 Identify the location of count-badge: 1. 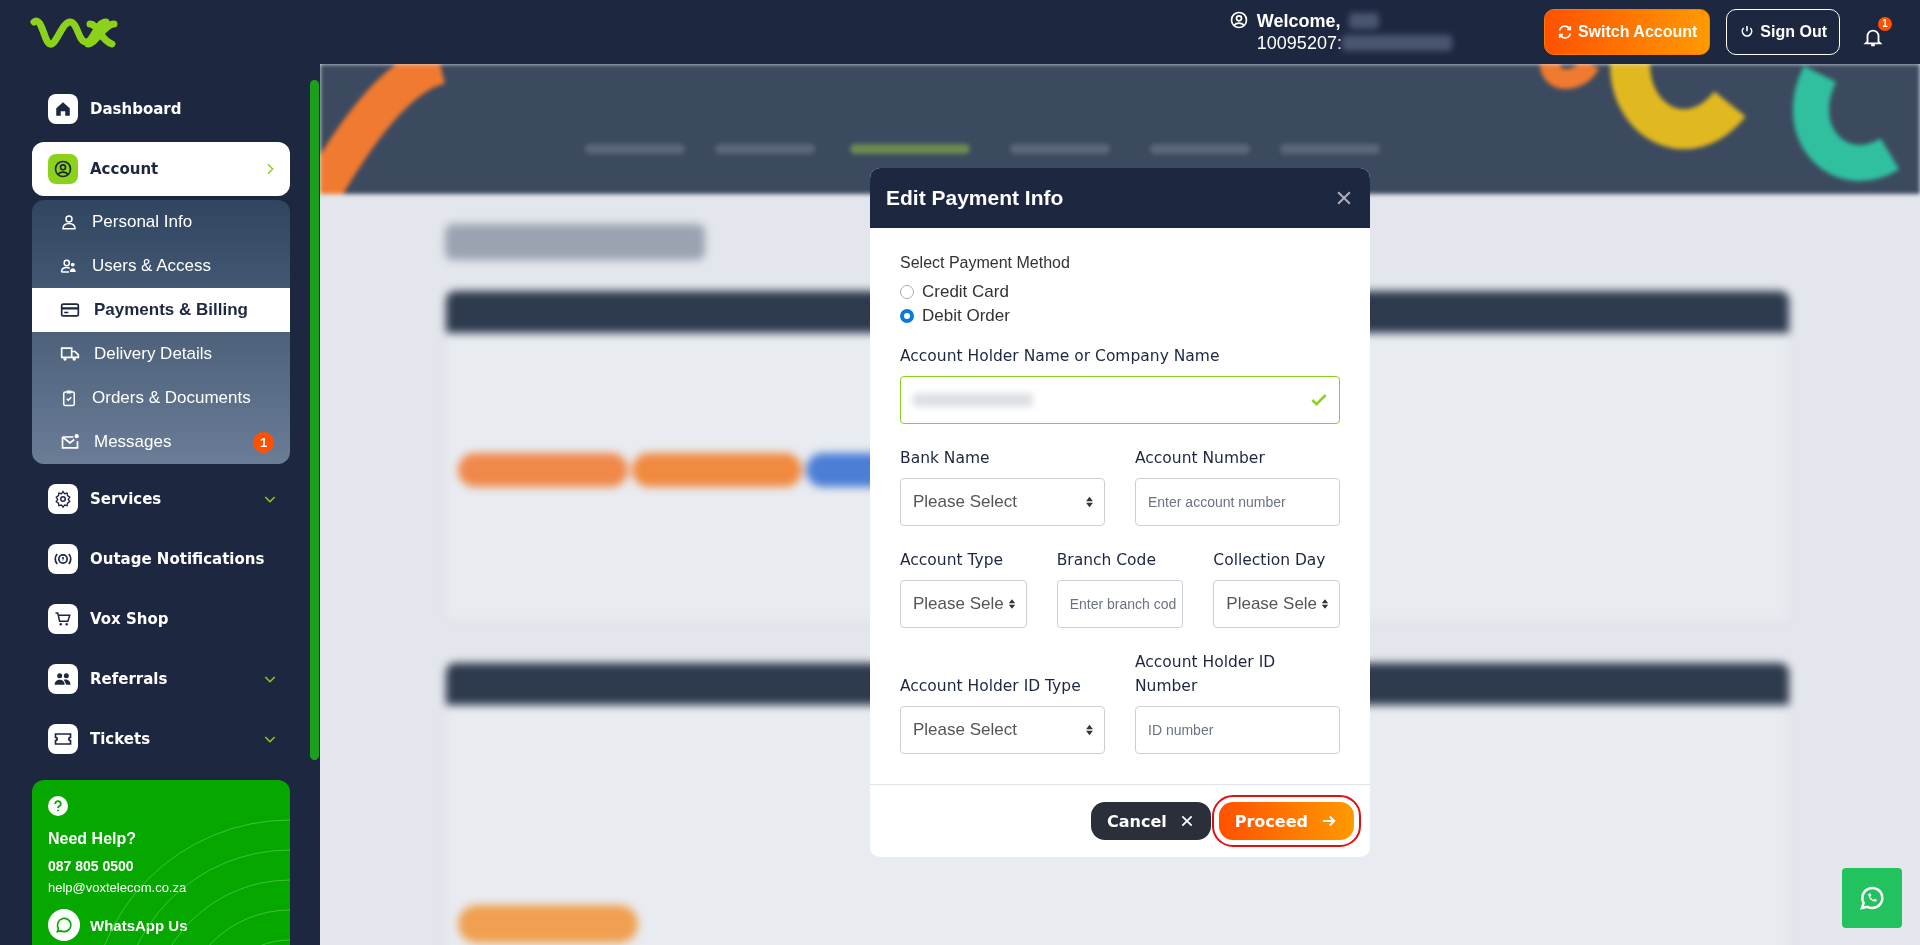
(263, 442).